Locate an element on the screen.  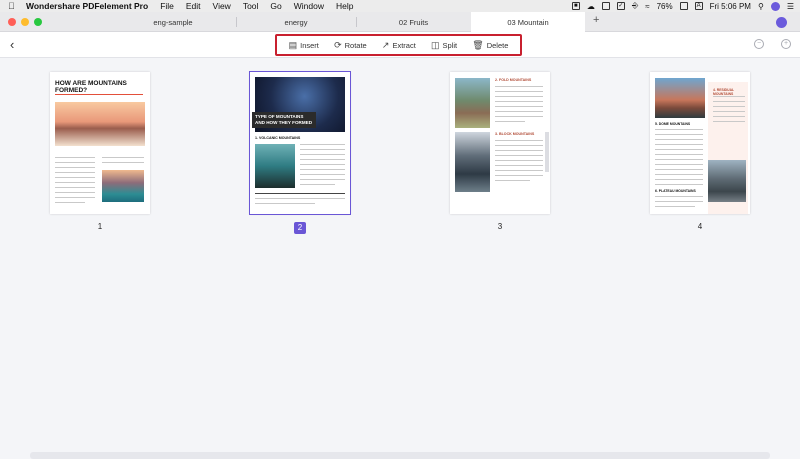
menubar-status-area: ■ ☁ ✓ ⎆ ≈ 76% A Fri 5:06 PM ⚲ ☰ is located at coordinates (682, 6).